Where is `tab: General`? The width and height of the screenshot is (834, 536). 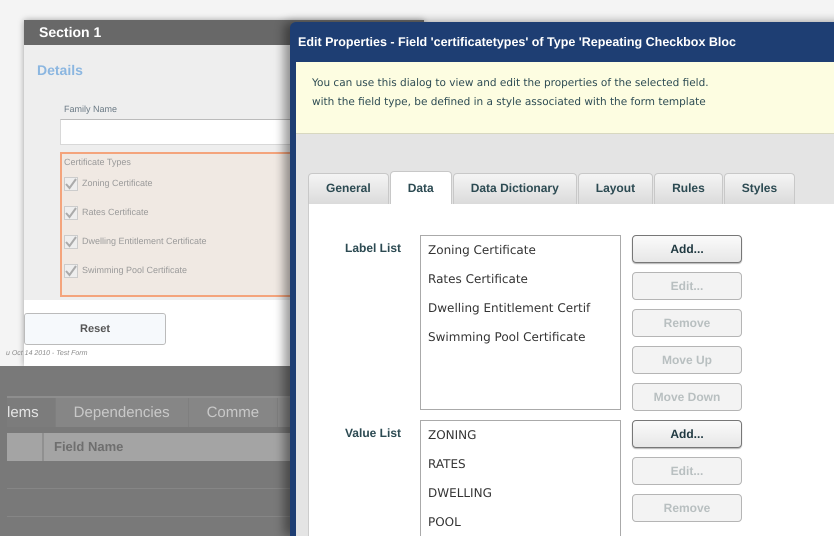 tab: General is located at coordinates (348, 188).